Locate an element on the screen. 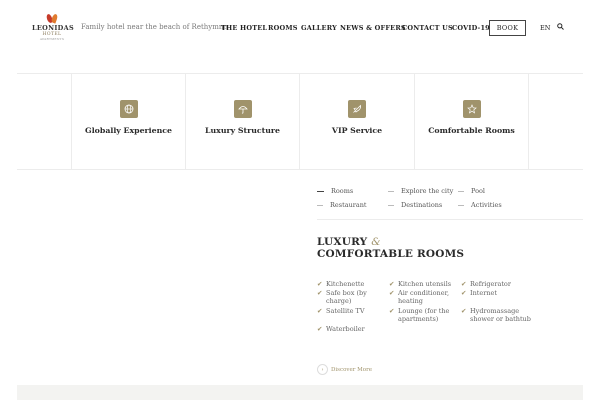 Image resolution: width=600 pixels, height=400 pixels. logo-tiny: APARTMENTS is located at coordinates (52, 39).